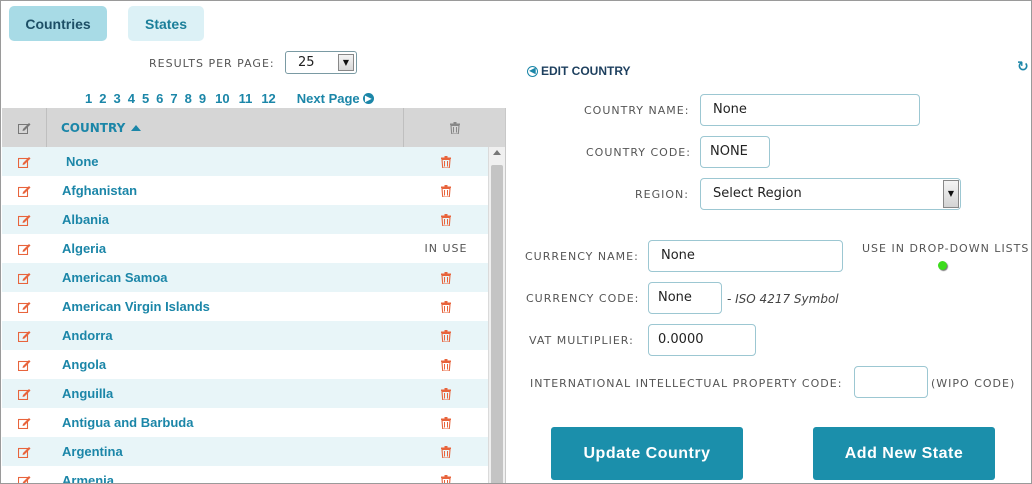 This screenshot has width=1032, height=484. What do you see at coordinates (497, 324) in the screenshot?
I see `scrollbar-thumb` at bounding box center [497, 324].